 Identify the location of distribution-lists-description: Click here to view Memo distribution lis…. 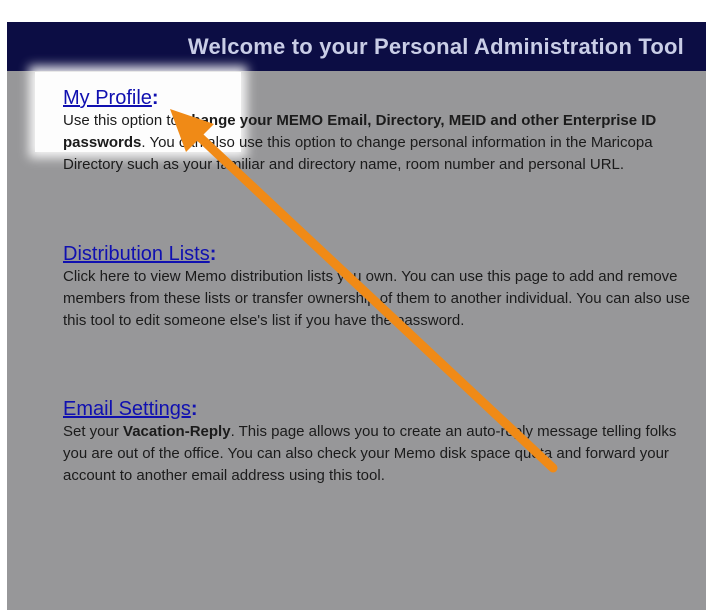
(383, 299).